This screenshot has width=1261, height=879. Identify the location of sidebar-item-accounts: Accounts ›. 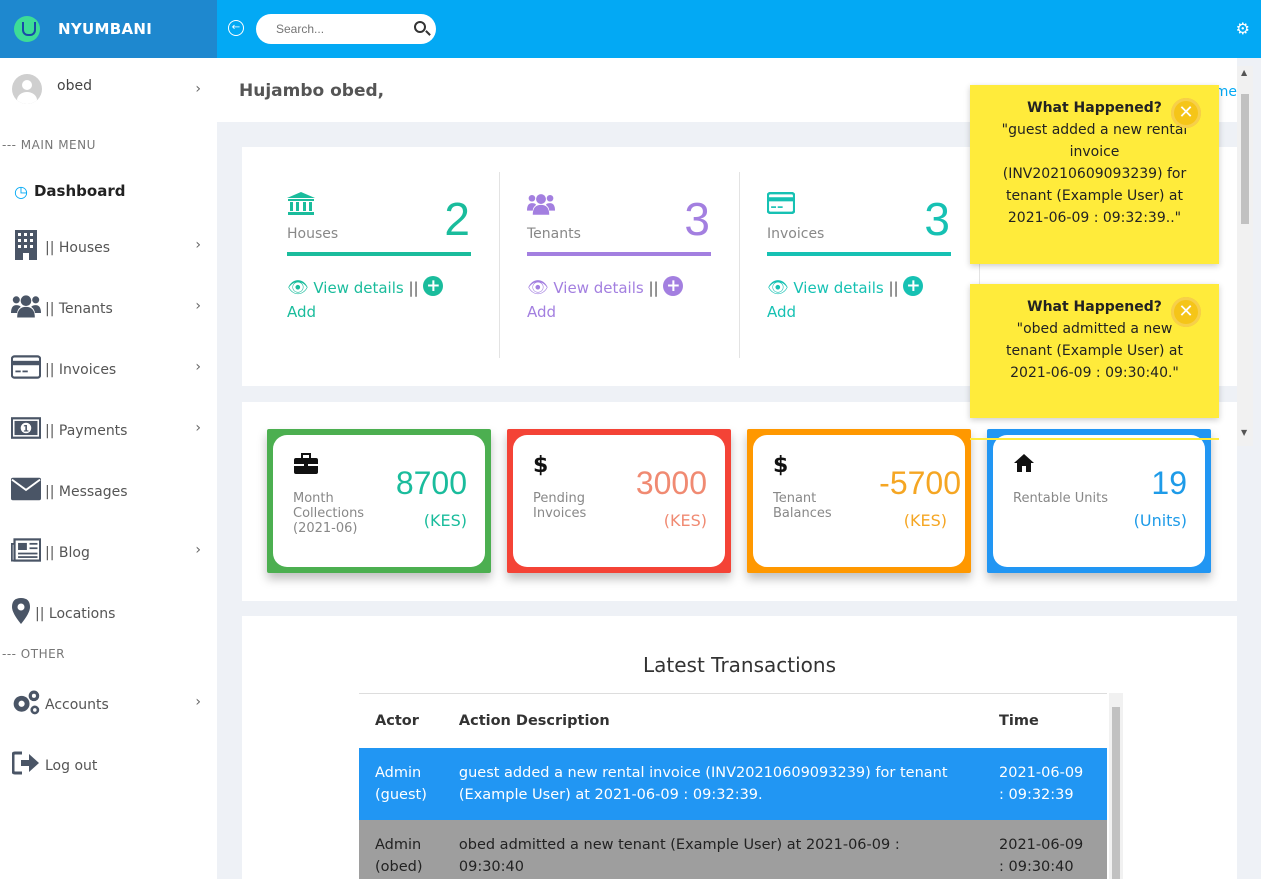
(108, 701).